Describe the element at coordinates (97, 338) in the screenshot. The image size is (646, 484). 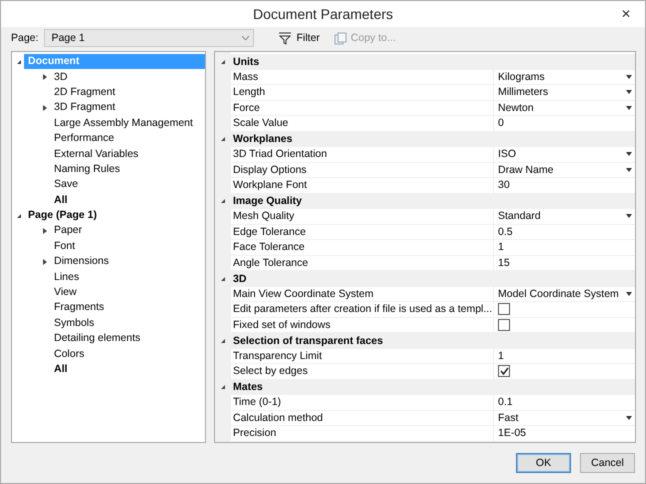
I see `tree-item: Detailing elements` at that location.